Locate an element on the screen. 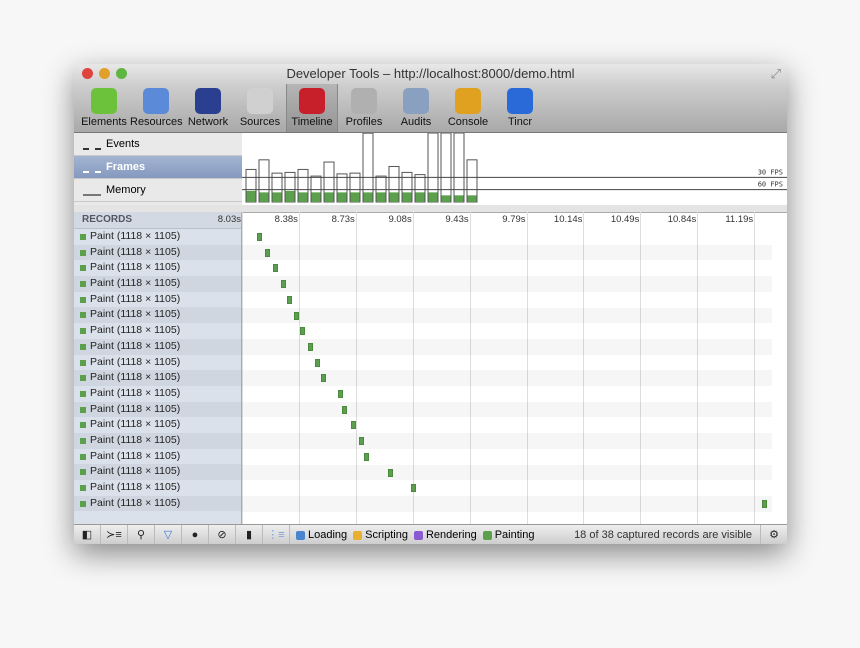  zoom-button is located at coordinates (121, 73).